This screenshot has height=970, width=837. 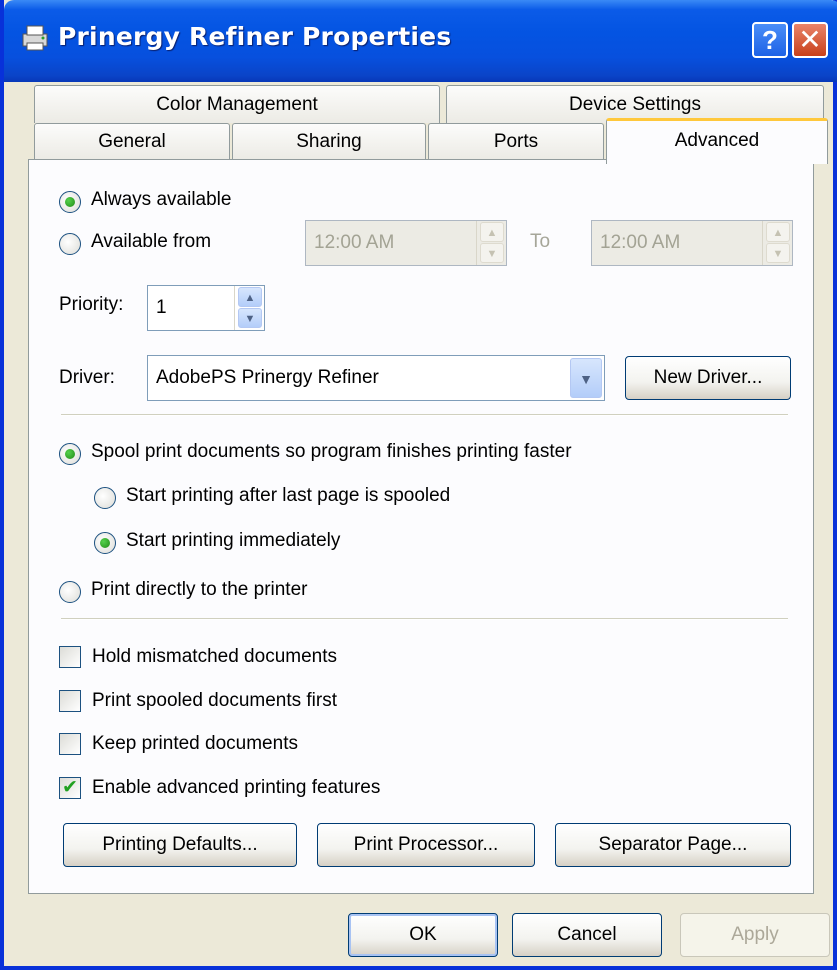 I want to click on to-label: To, so click(x=540, y=241).